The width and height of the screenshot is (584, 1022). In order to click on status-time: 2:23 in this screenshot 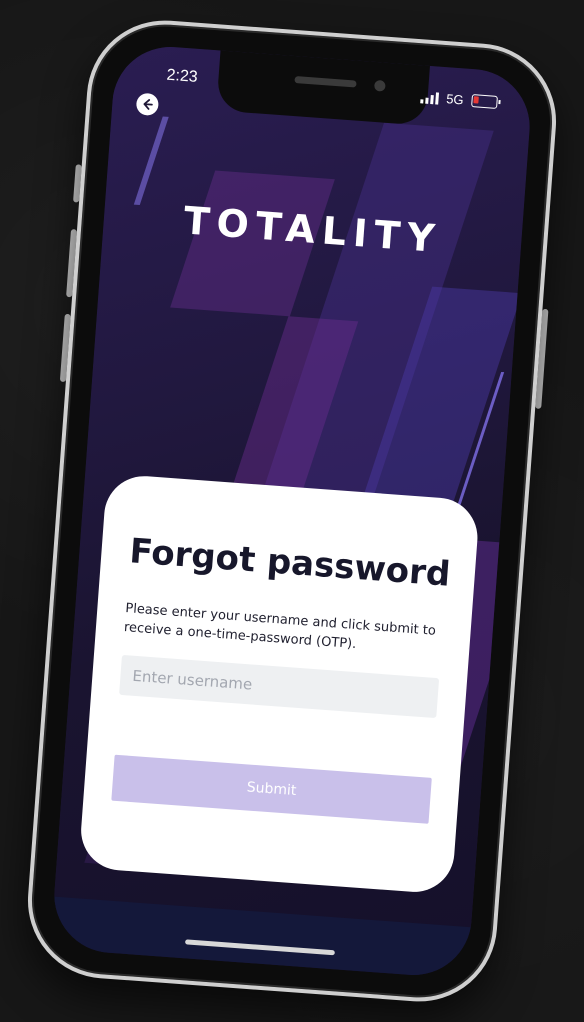, I will do `click(182, 76)`.